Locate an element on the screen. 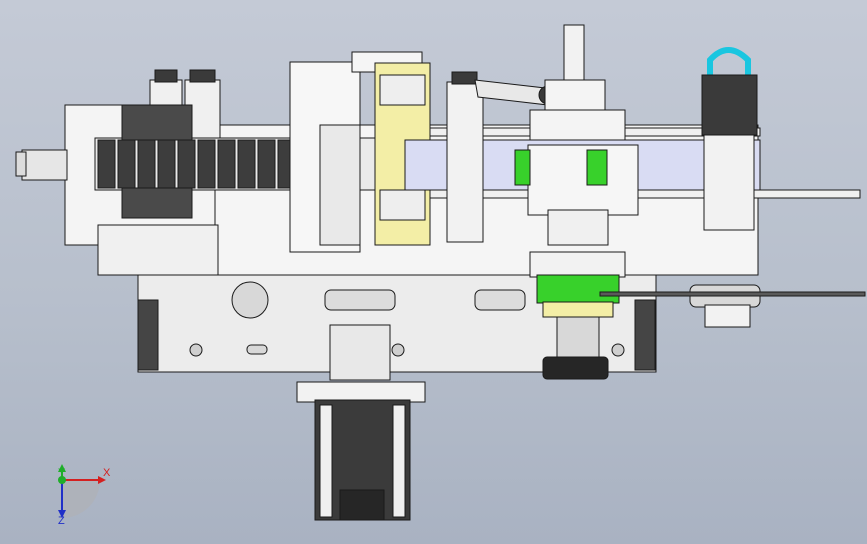  spindle-housing is located at coordinates (583, 180).